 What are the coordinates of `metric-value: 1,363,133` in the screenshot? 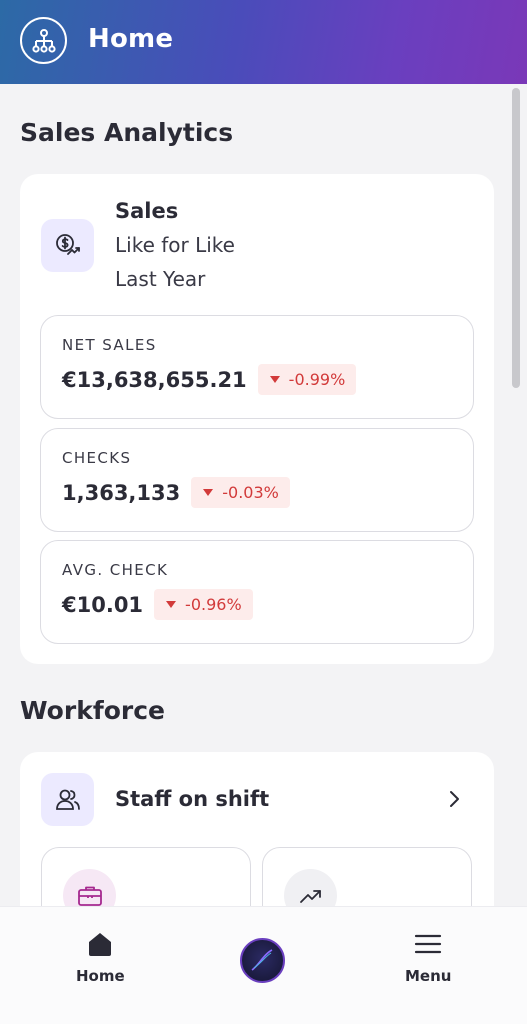 It's located at (121, 492).